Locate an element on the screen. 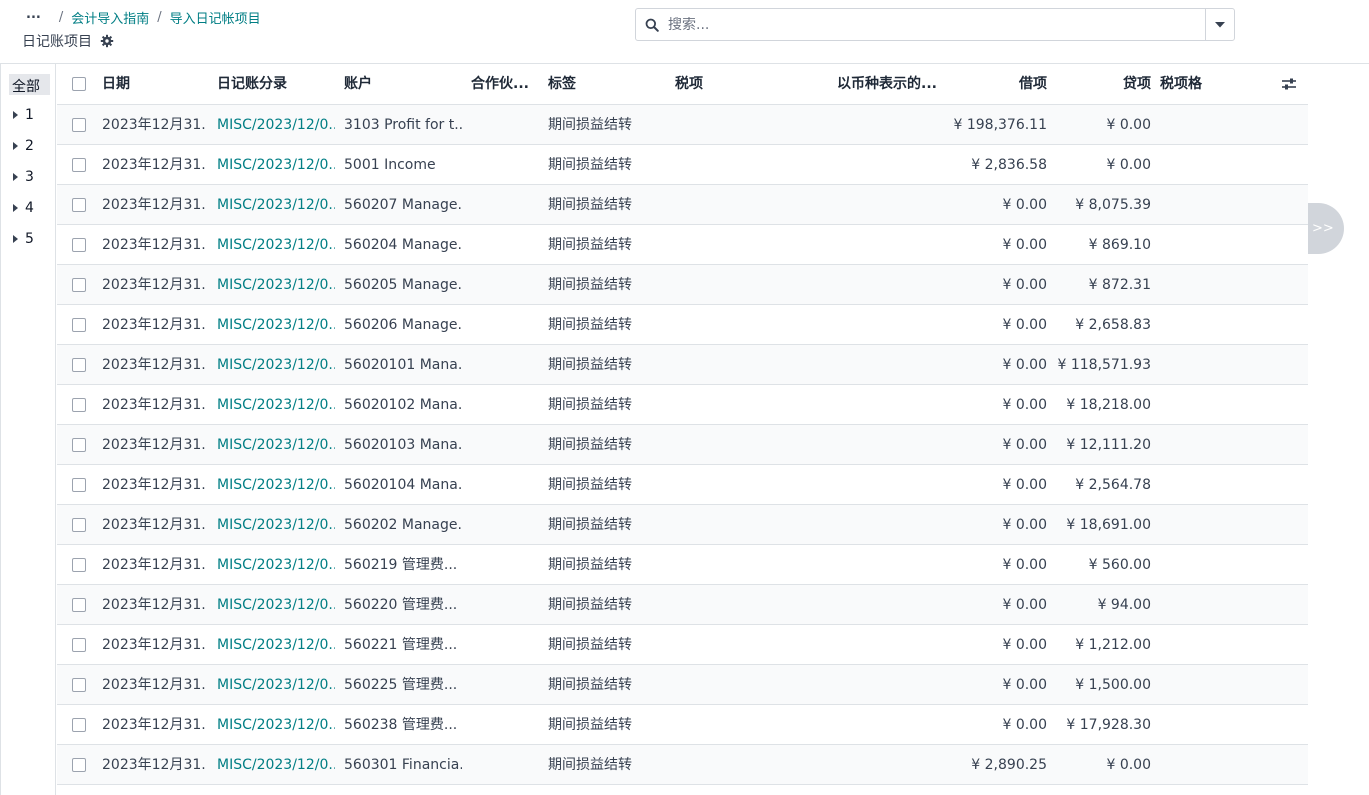 The height and width of the screenshot is (795, 1369). sidebar-item-4: 4 is located at coordinates (23, 208).